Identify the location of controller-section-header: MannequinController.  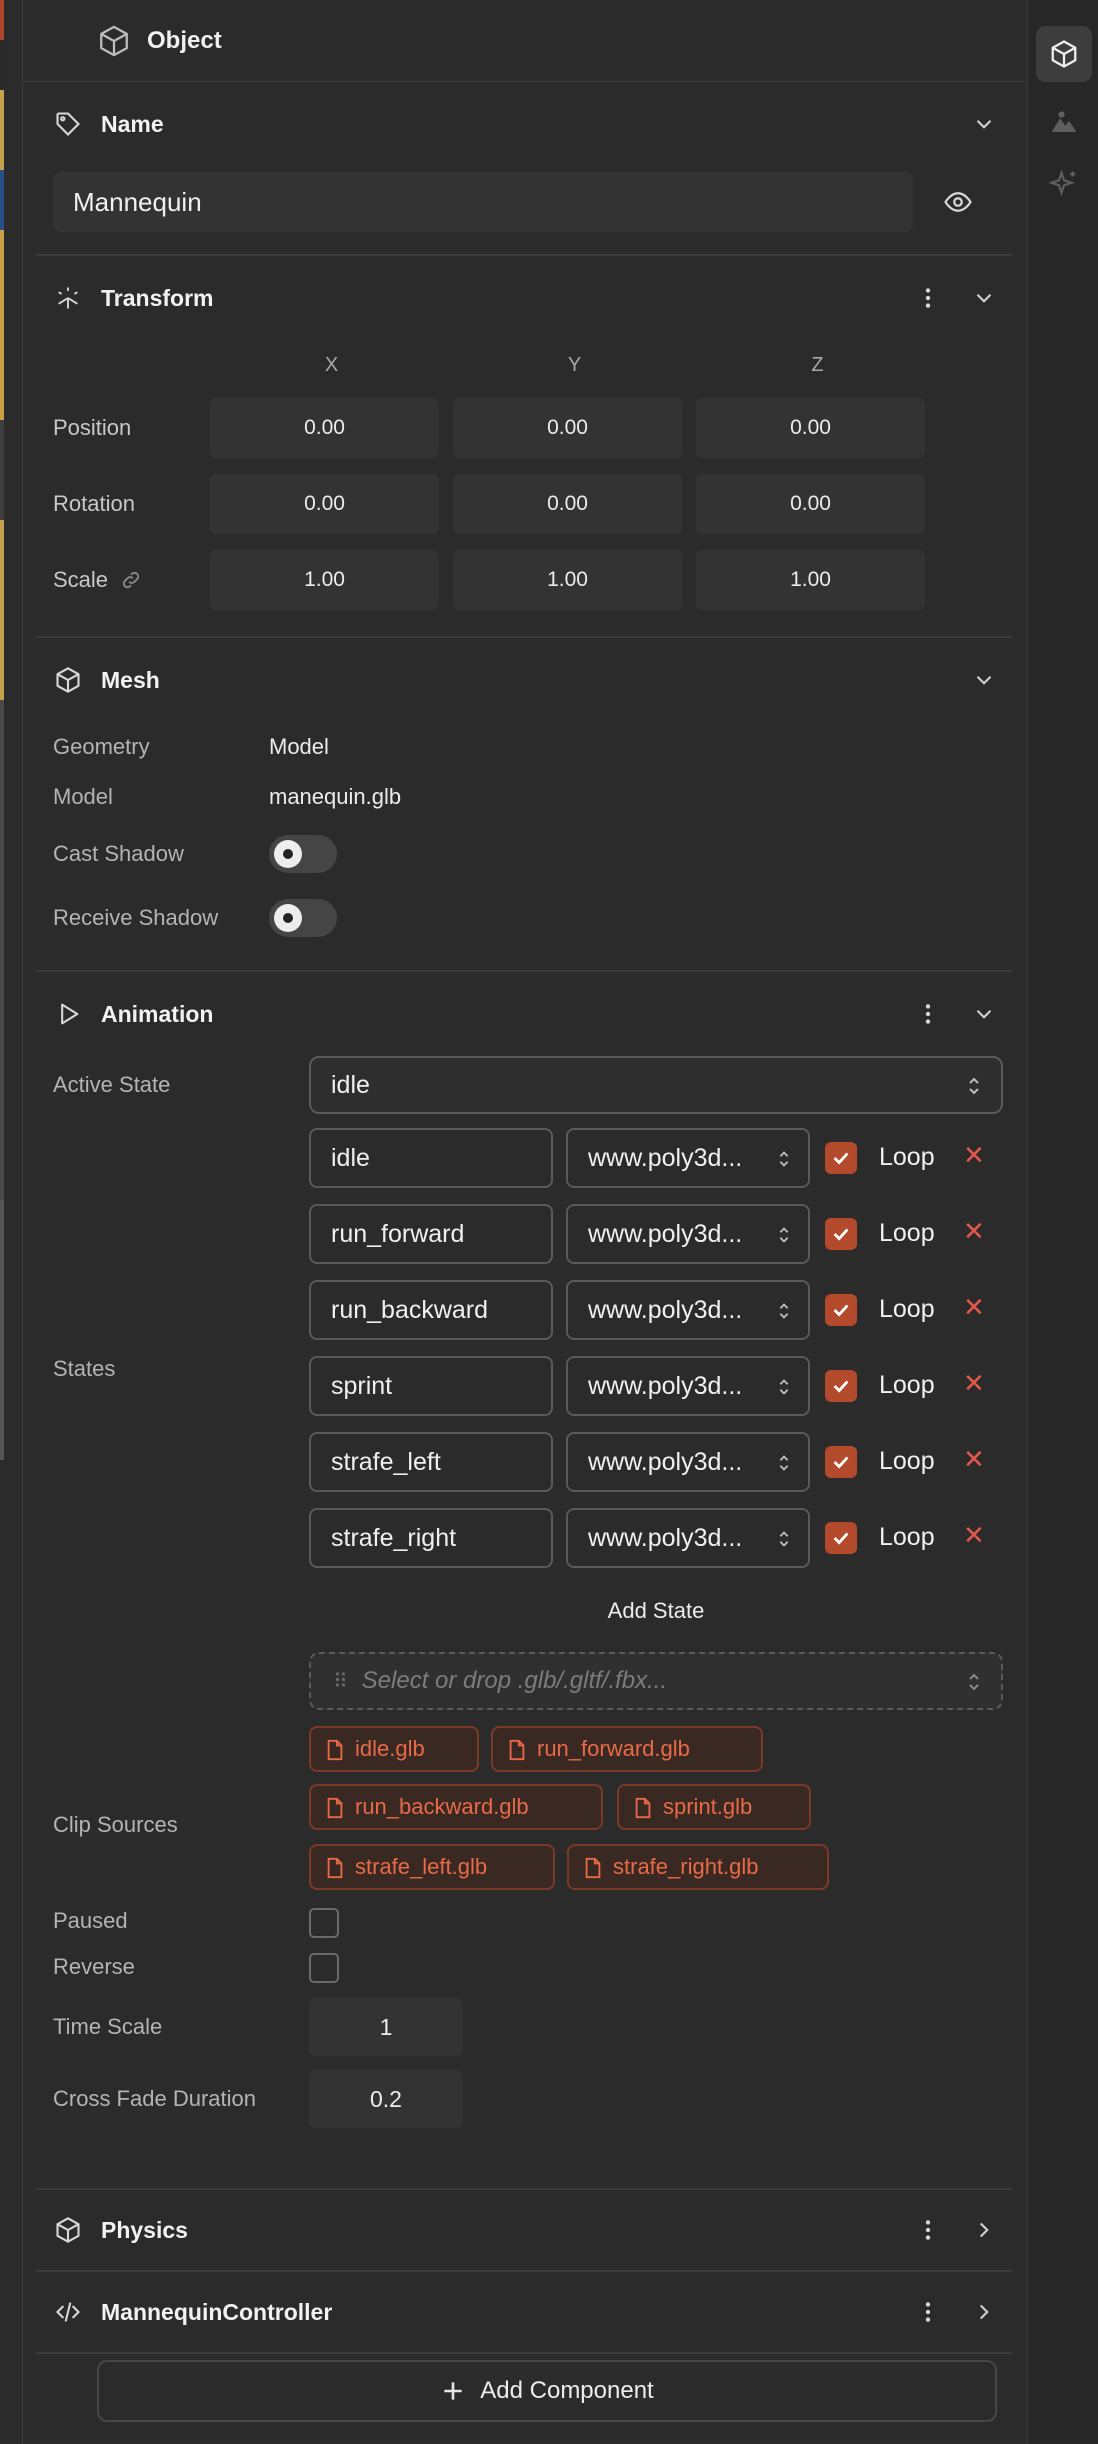
(524, 2312).